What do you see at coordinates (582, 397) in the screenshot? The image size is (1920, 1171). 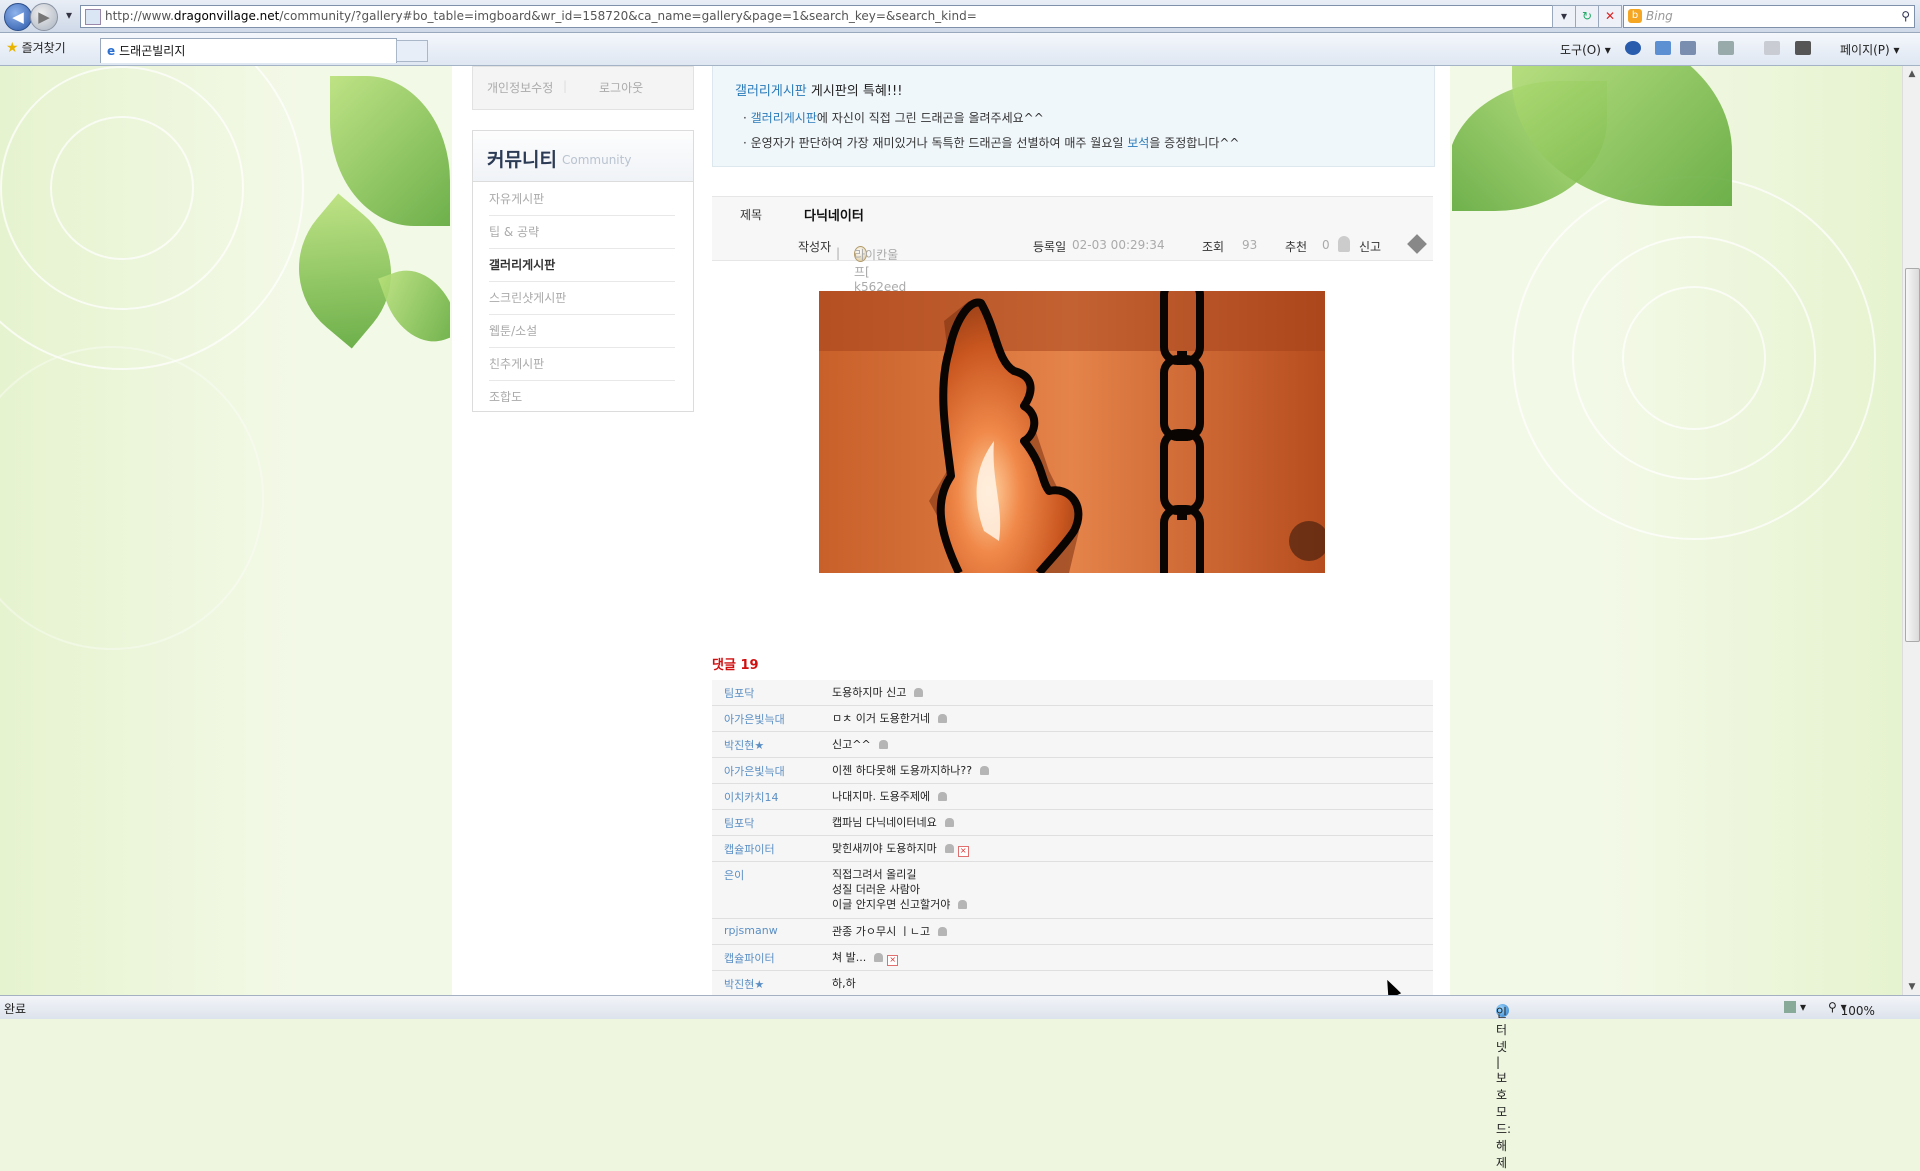 I see `sidebar-item-combination: 조합도` at bounding box center [582, 397].